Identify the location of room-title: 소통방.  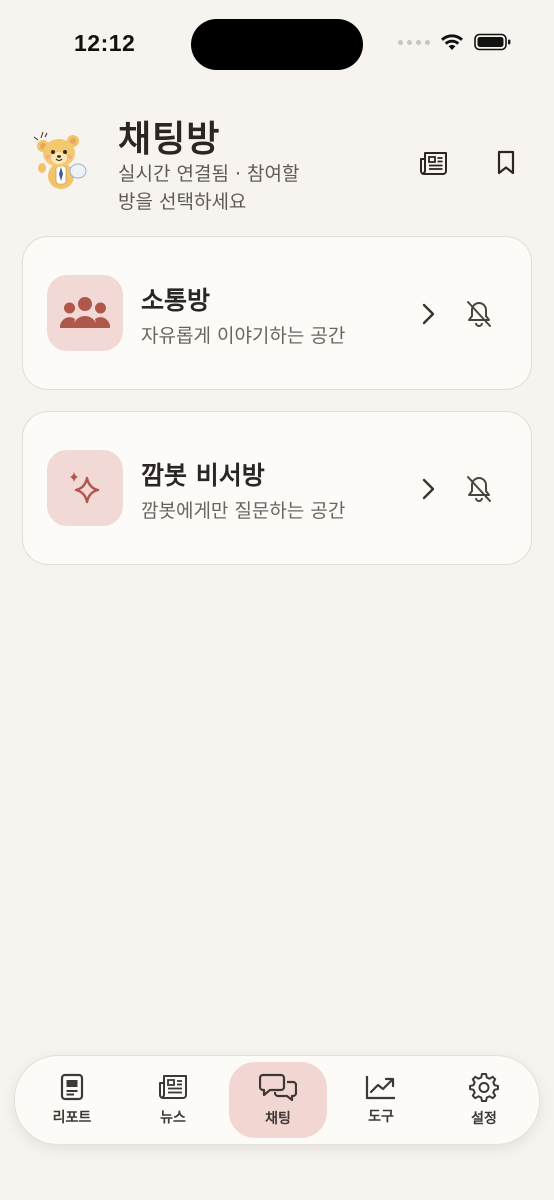
(176, 300).